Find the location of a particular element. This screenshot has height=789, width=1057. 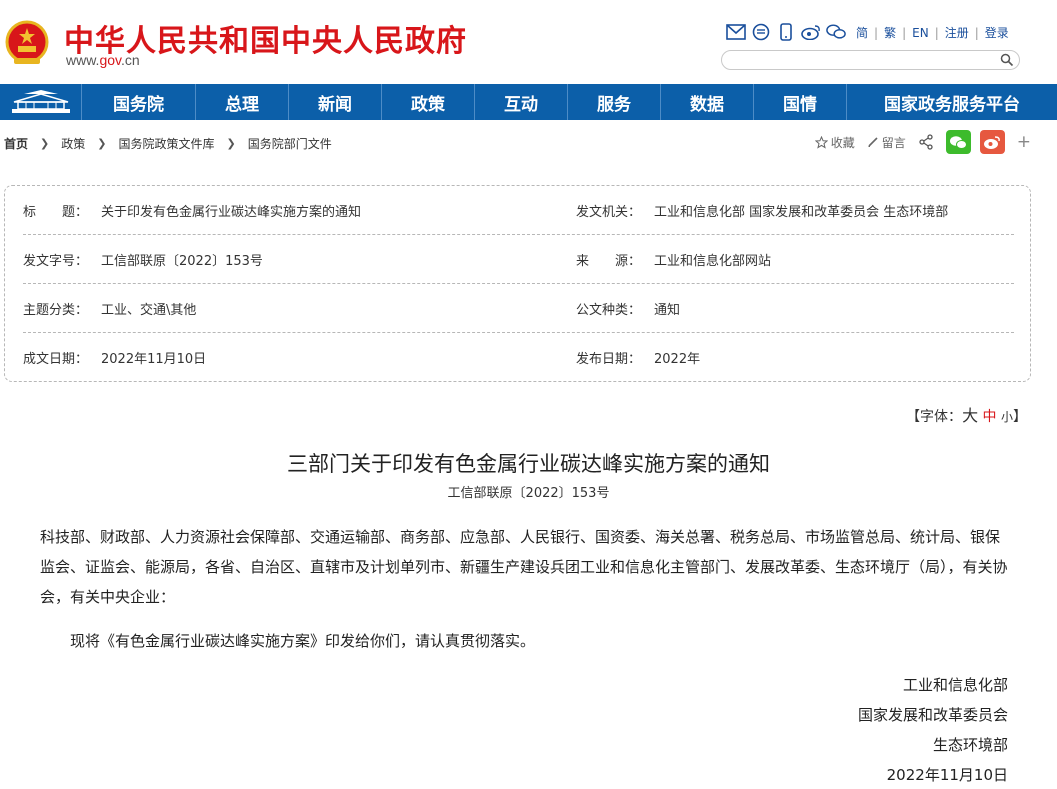

topic-label: 主题分类： is located at coordinates (56, 310).